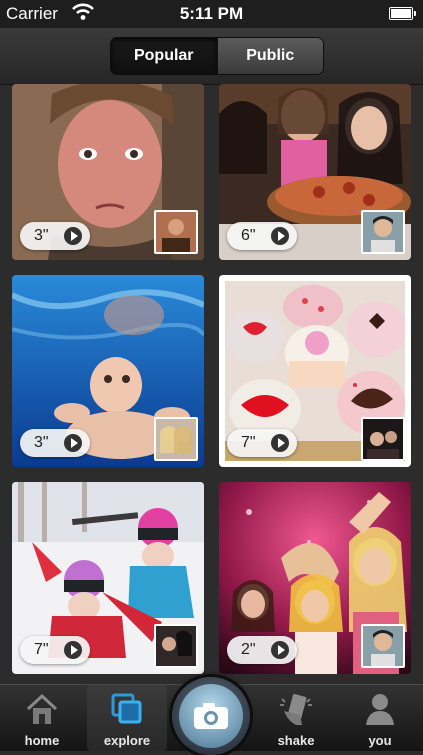  I want to click on tab-label: explore, so click(127, 740).